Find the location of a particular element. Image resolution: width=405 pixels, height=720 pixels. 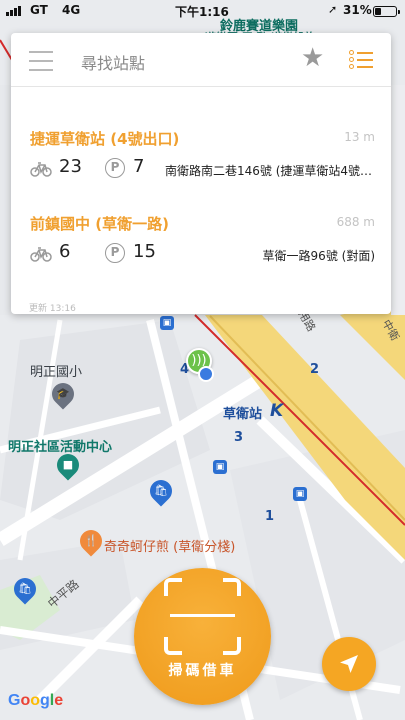

shopping-pin-icon: 🛍 is located at coordinates (161, 491).